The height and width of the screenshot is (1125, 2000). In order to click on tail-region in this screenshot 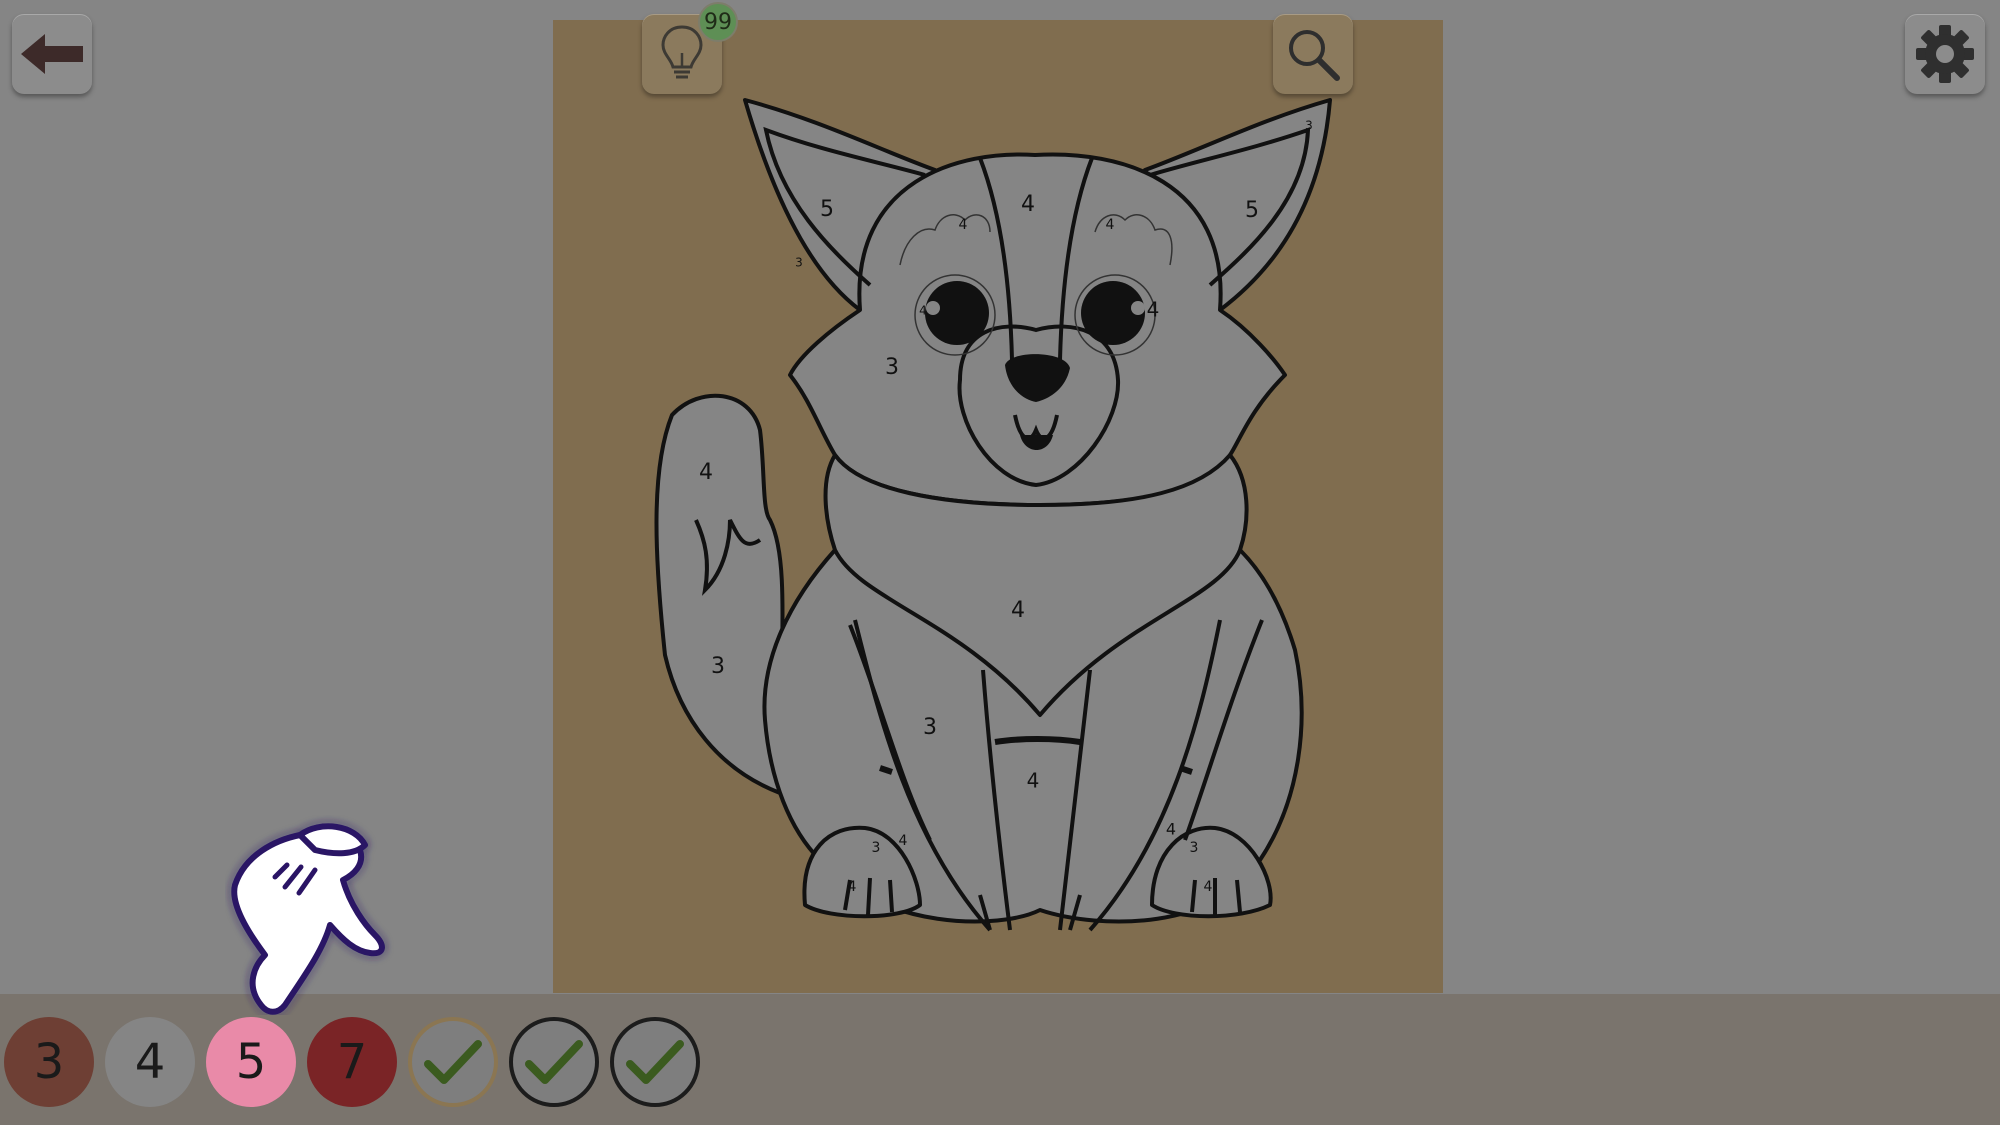, I will do `click(719, 594)`.